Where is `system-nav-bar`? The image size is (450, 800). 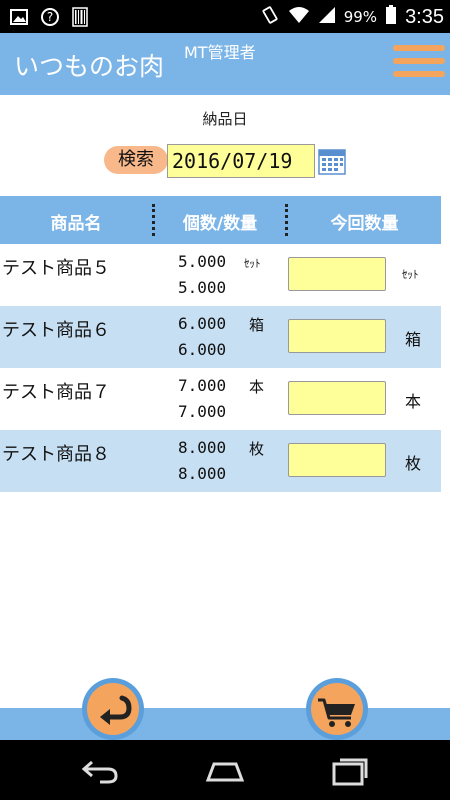
system-nav-bar is located at coordinates (225, 770).